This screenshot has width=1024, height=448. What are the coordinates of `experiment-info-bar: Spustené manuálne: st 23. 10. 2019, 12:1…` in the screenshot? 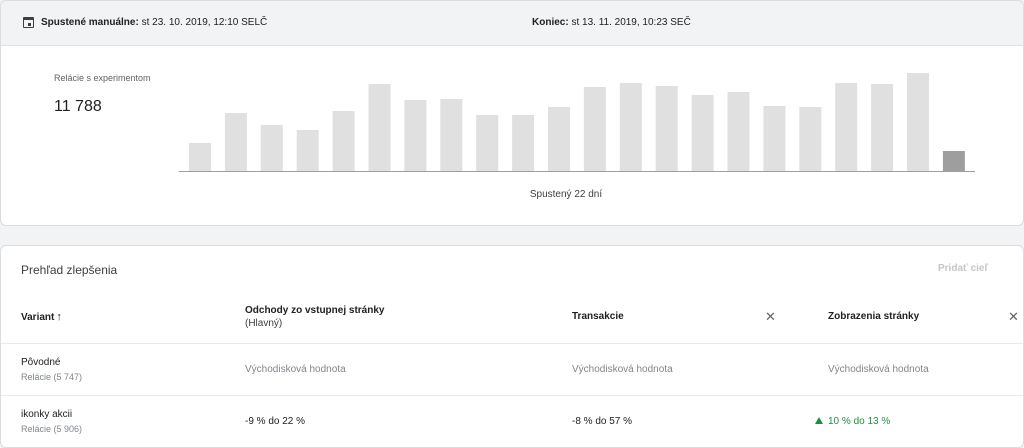 It's located at (512, 23).